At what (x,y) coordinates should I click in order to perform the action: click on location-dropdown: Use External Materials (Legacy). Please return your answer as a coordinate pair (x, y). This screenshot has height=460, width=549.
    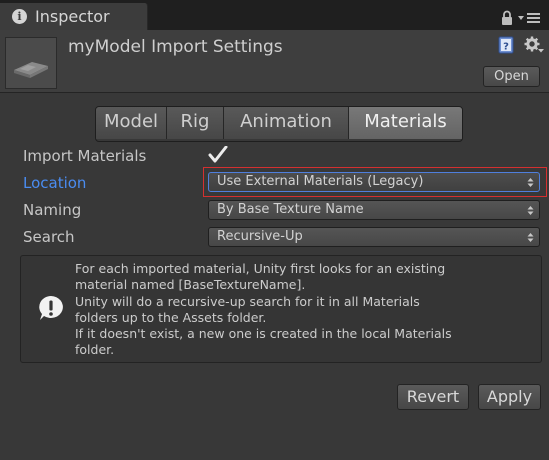
    Looking at the image, I should click on (374, 182).